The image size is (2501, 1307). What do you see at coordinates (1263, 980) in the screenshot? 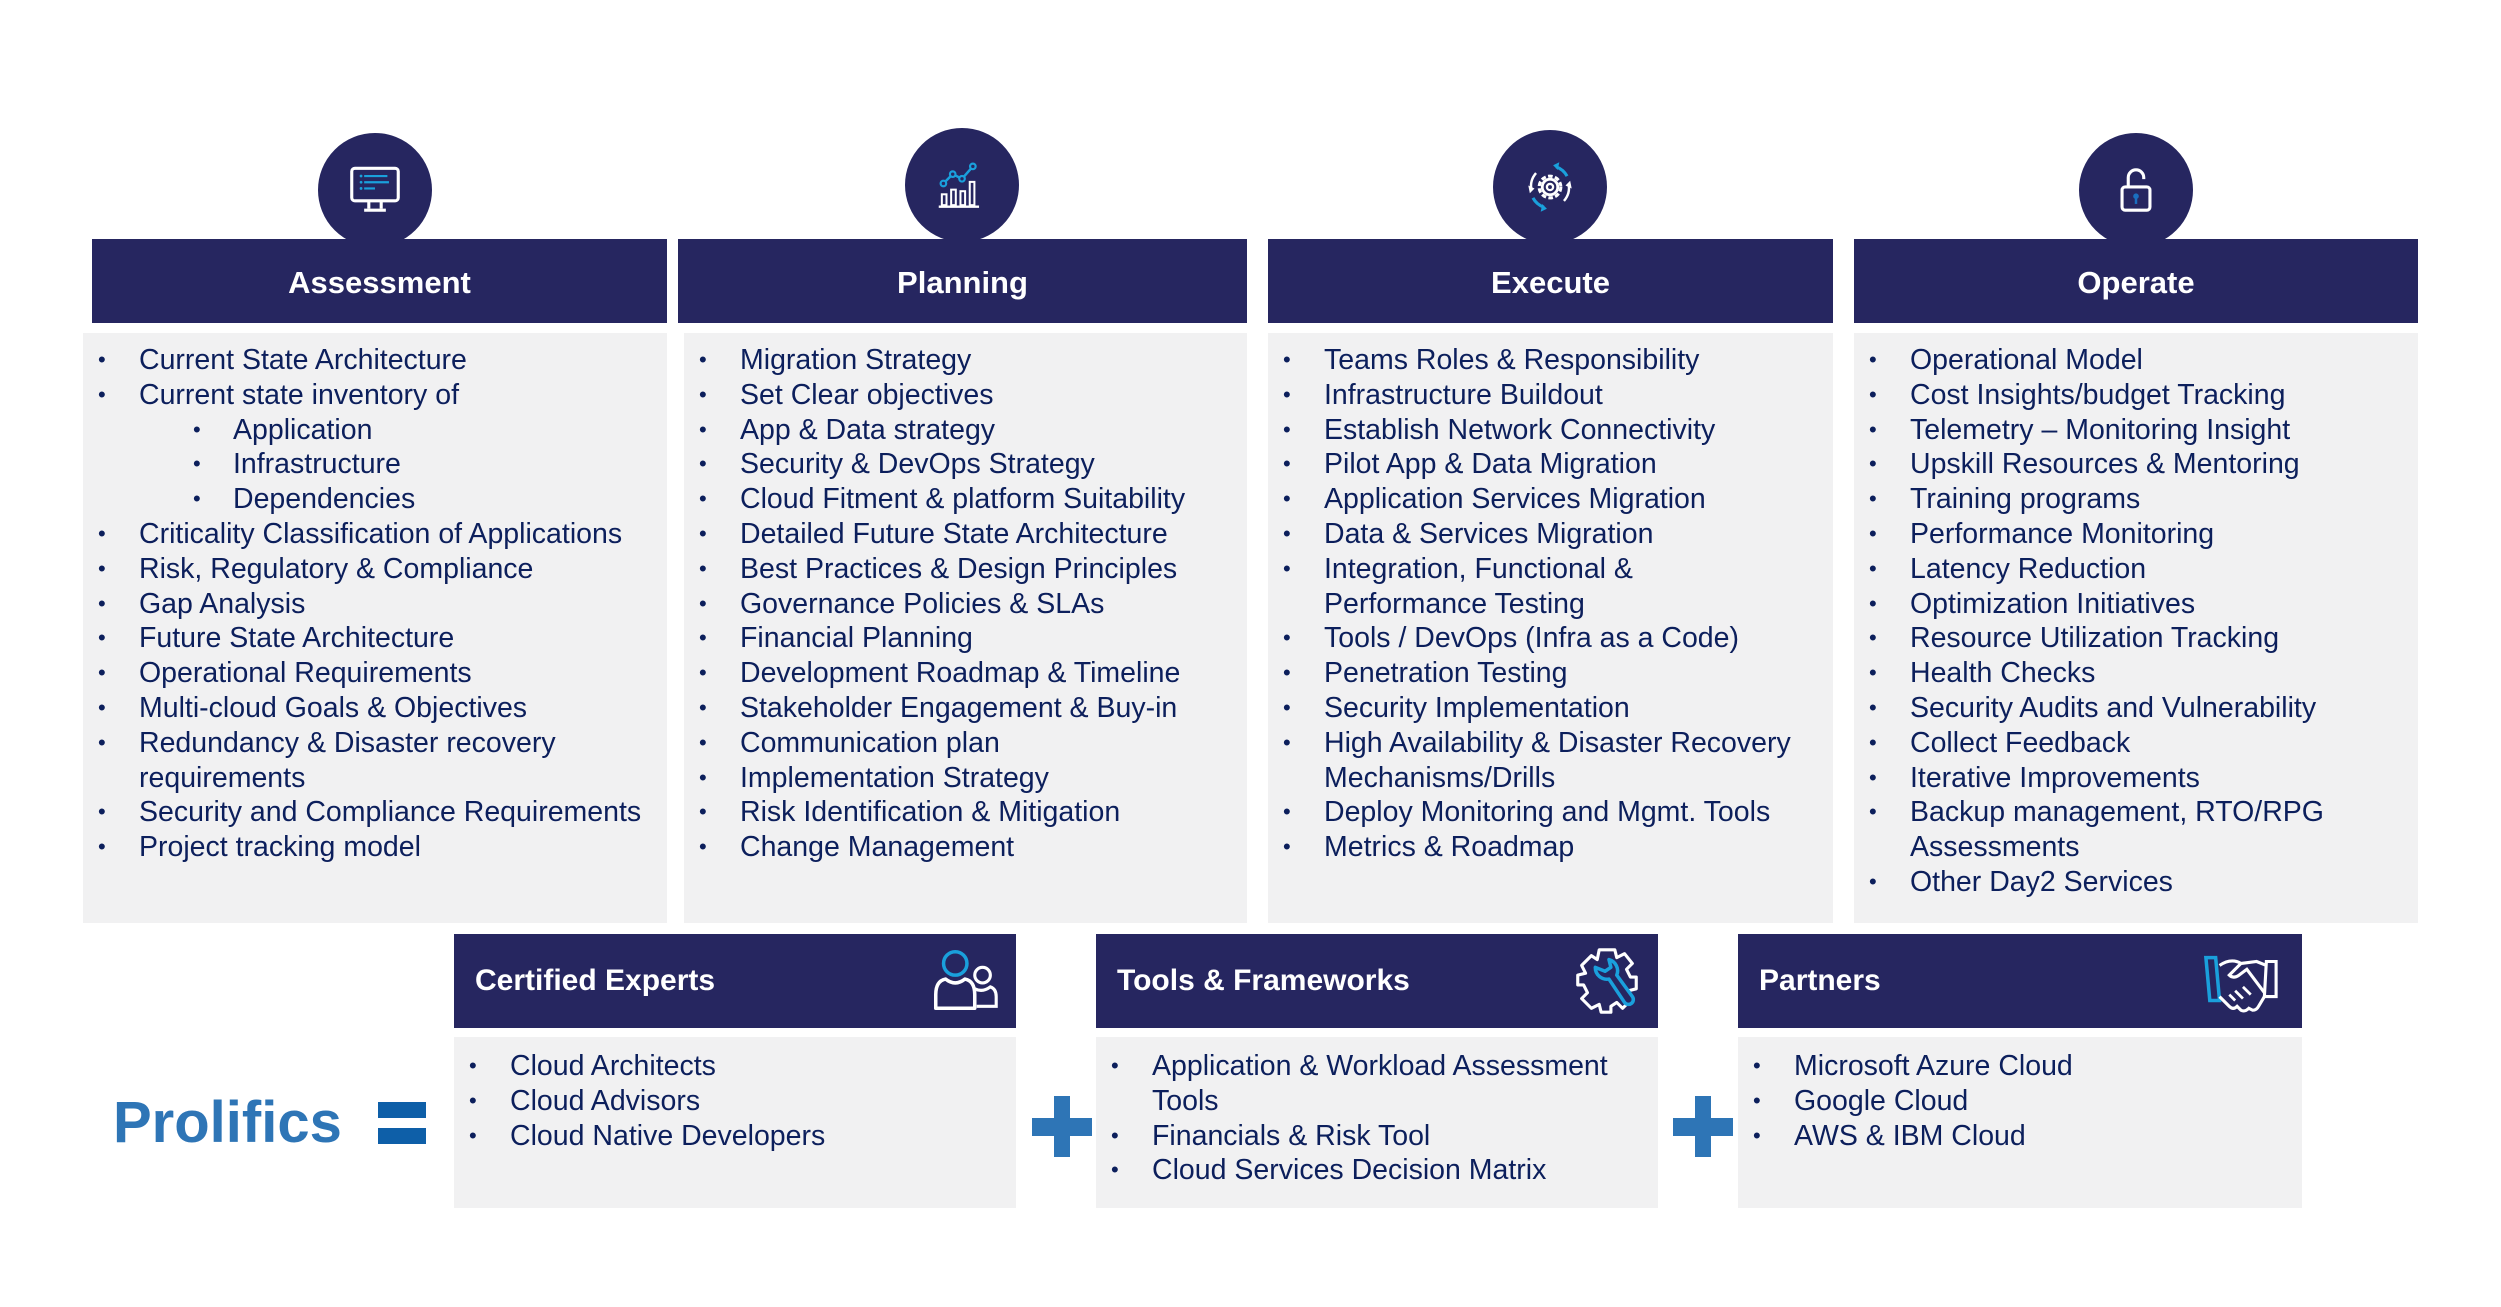
I see `pillar-title: Tools & Frameworks` at bounding box center [1263, 980].